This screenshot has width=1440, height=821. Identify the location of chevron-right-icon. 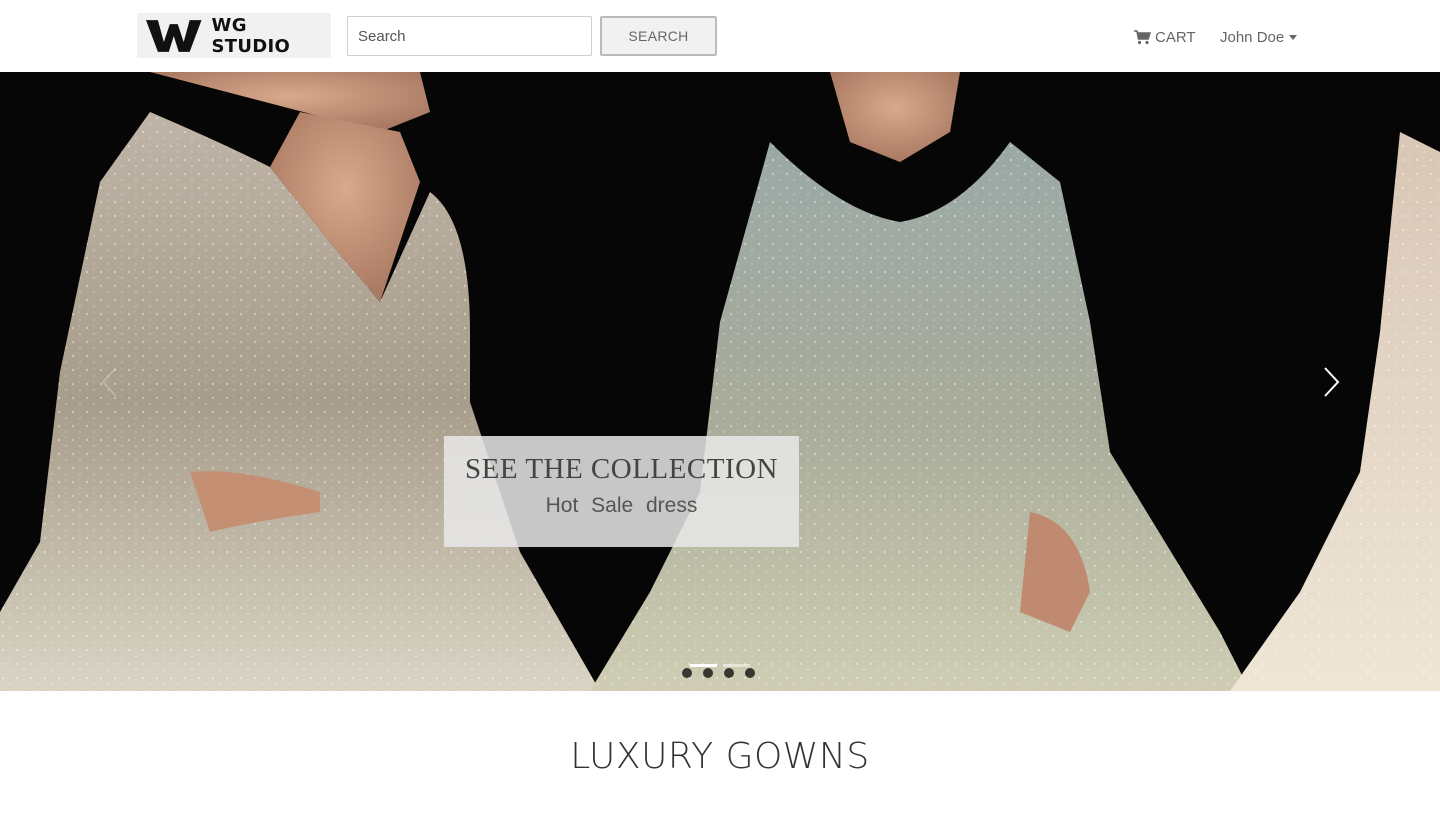
(1332, 382).